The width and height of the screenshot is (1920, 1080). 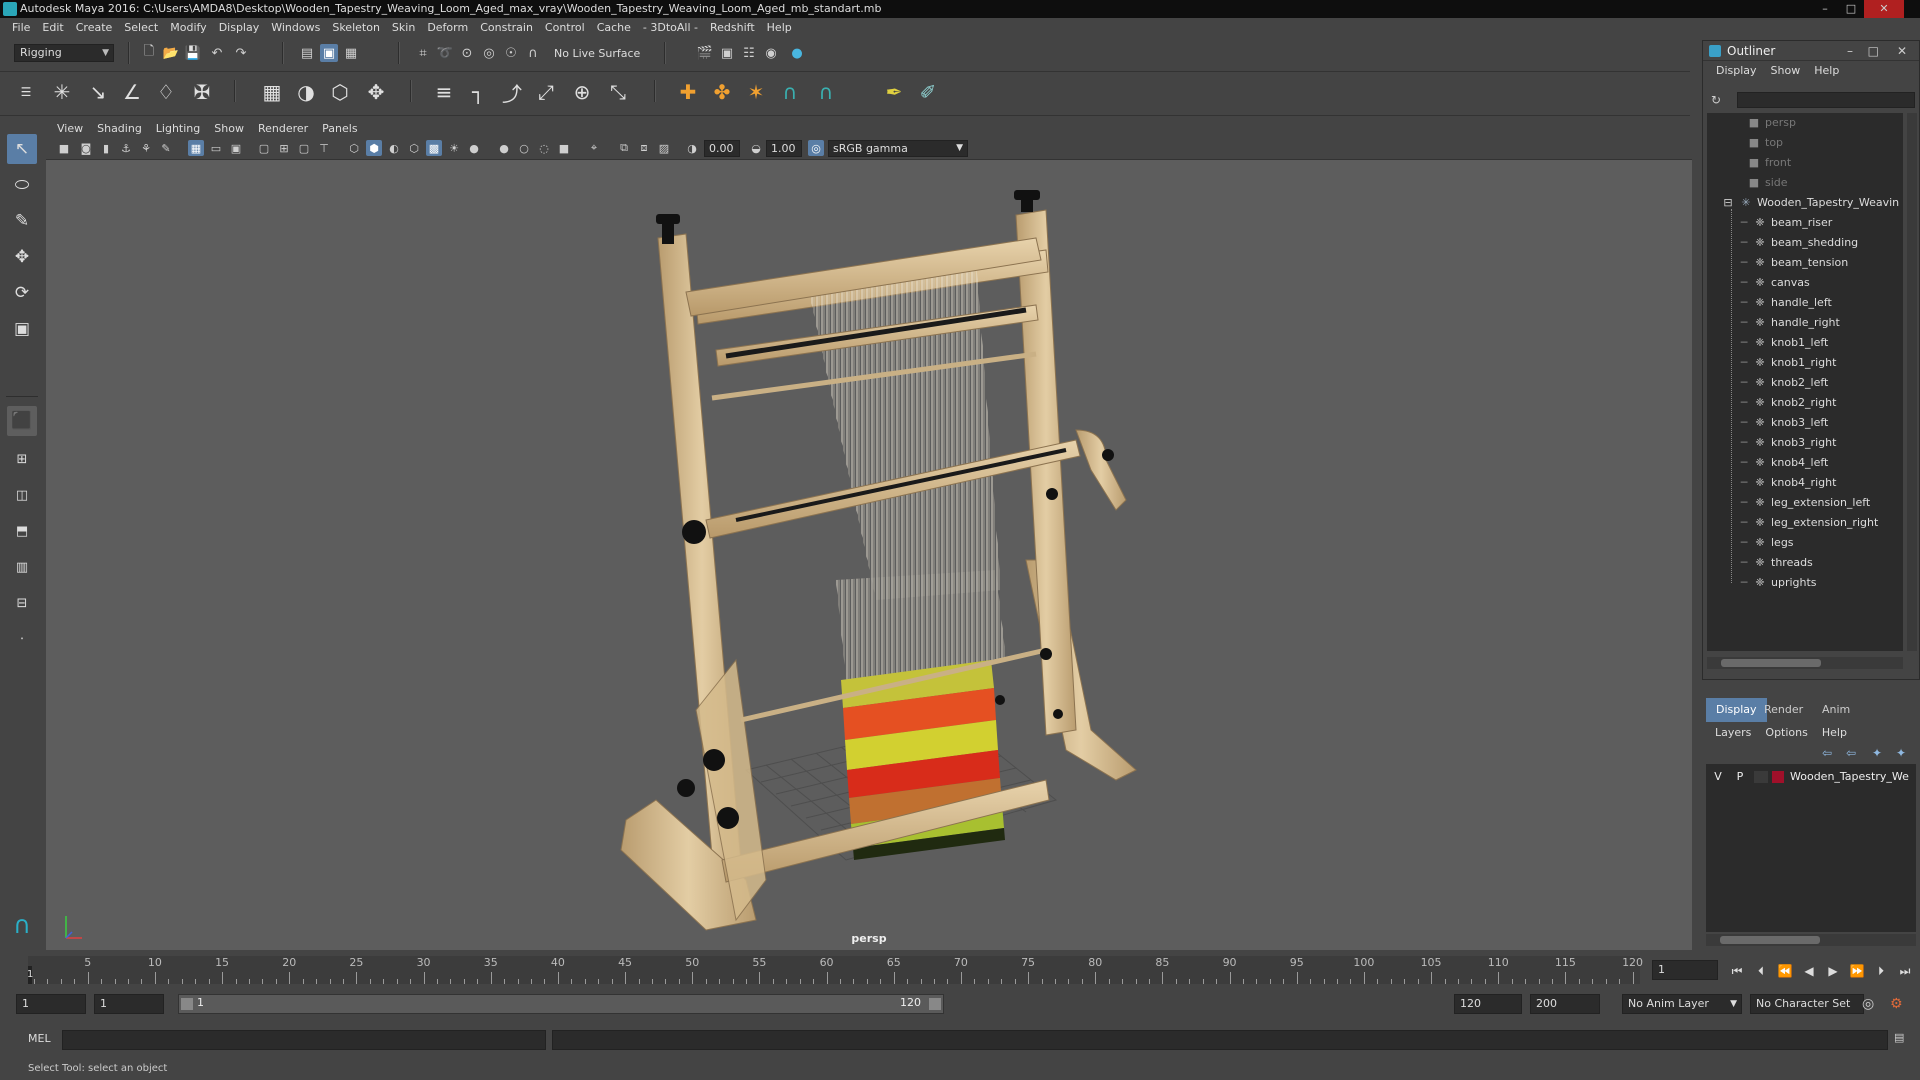 What do you see at coordinates (935, 1004) in the screenshot?
I see `range-end-handle` at bounding box center [935, 1004].